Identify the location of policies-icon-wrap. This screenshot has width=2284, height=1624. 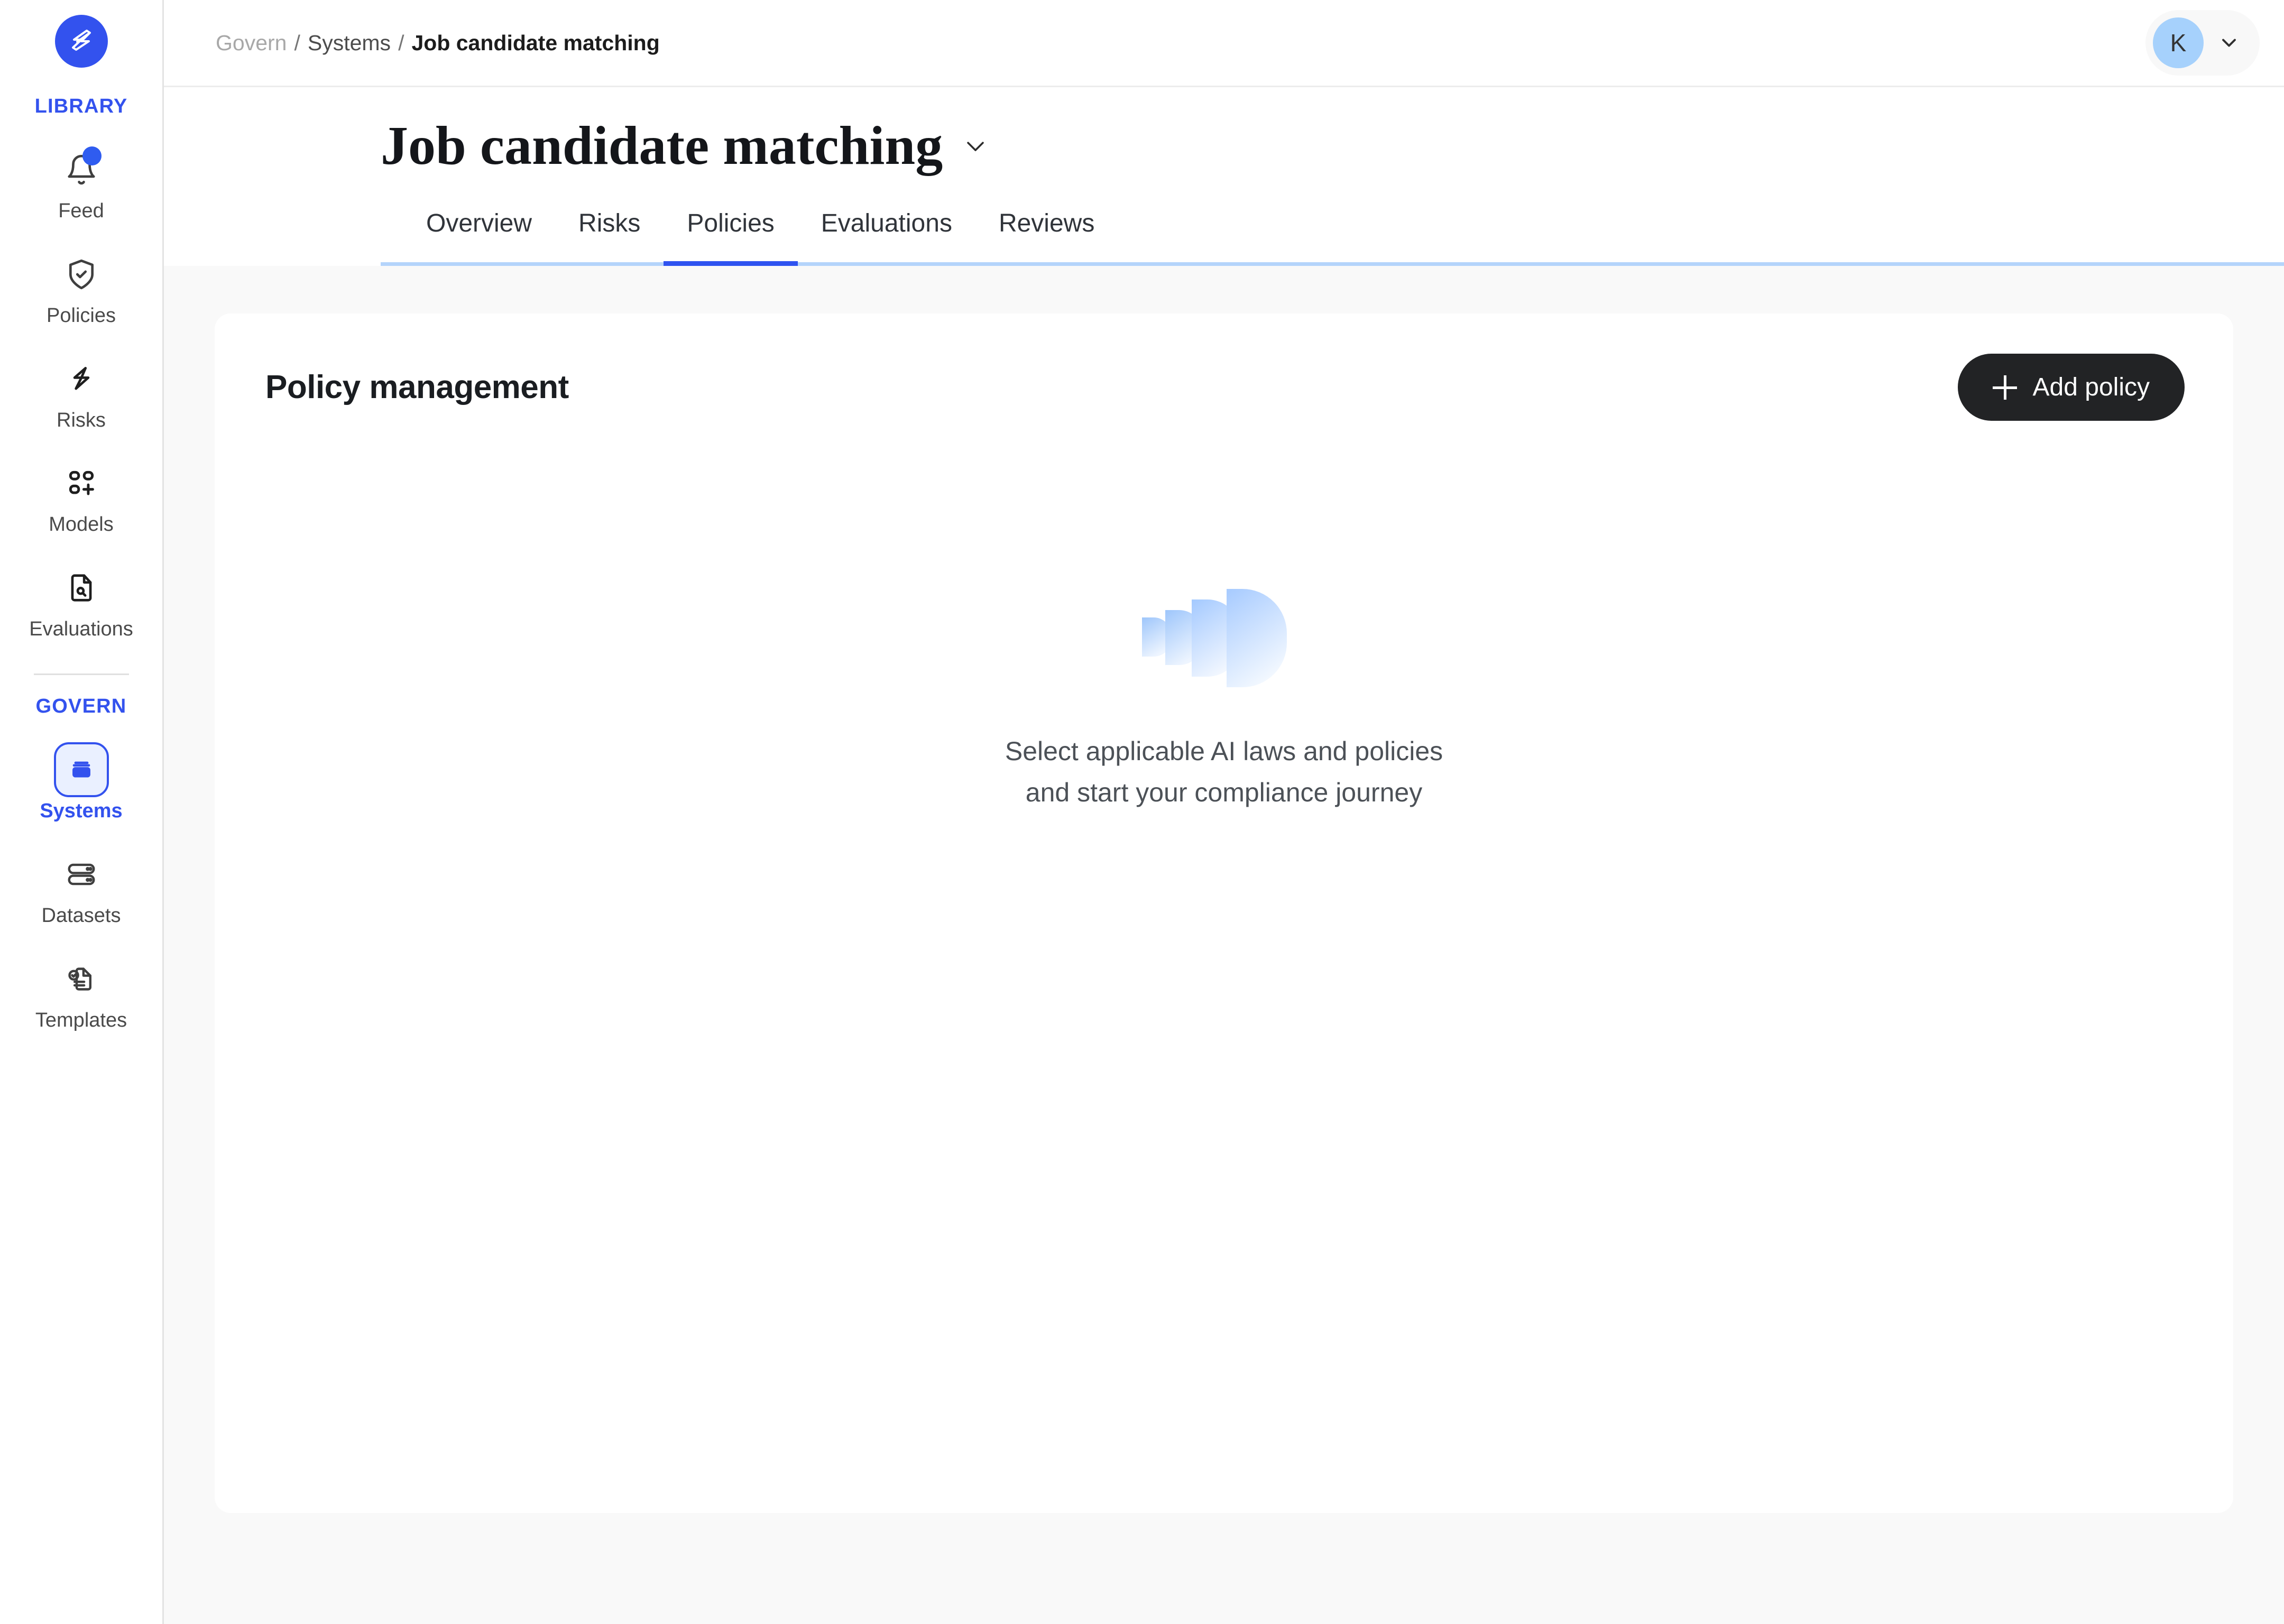
(81, 274).